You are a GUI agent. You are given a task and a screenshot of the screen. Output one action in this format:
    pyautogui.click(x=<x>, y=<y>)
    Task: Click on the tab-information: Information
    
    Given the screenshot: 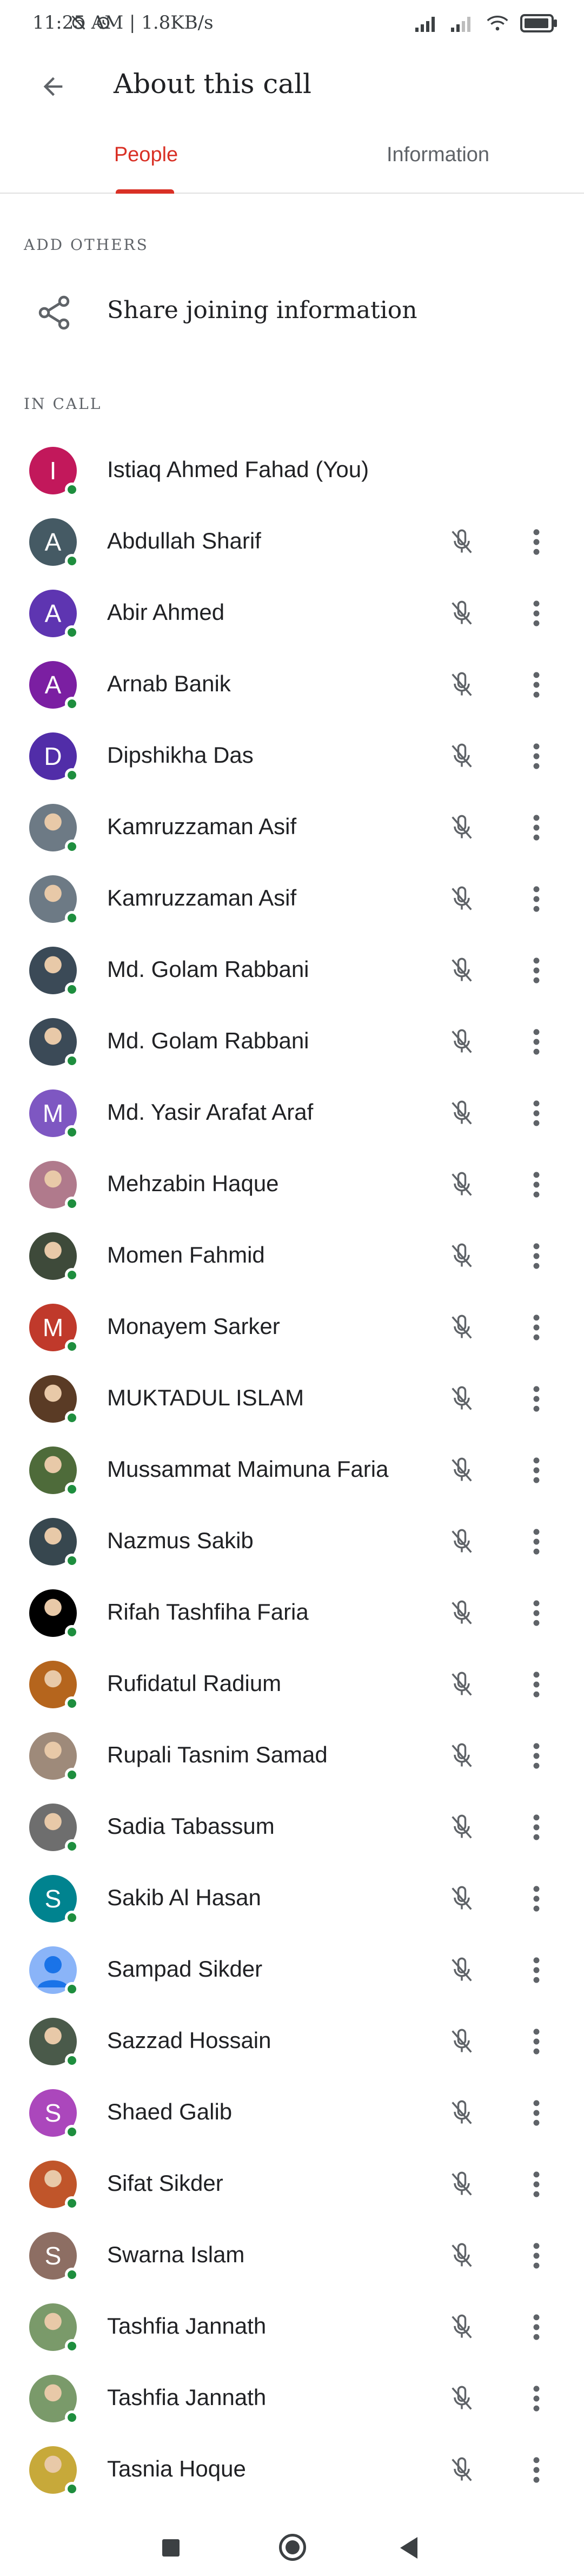 What is the action you would take?
    pyautogui.click(x=438, y=155)
    